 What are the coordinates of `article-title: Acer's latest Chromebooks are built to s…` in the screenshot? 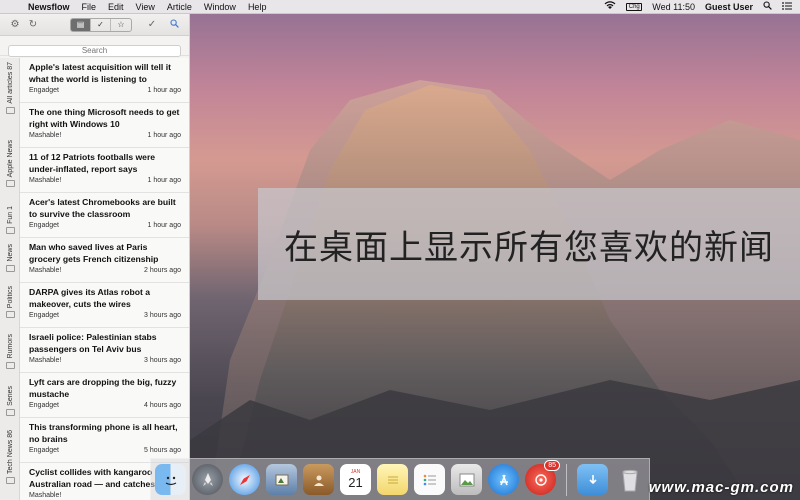 It's located at (102, 208).